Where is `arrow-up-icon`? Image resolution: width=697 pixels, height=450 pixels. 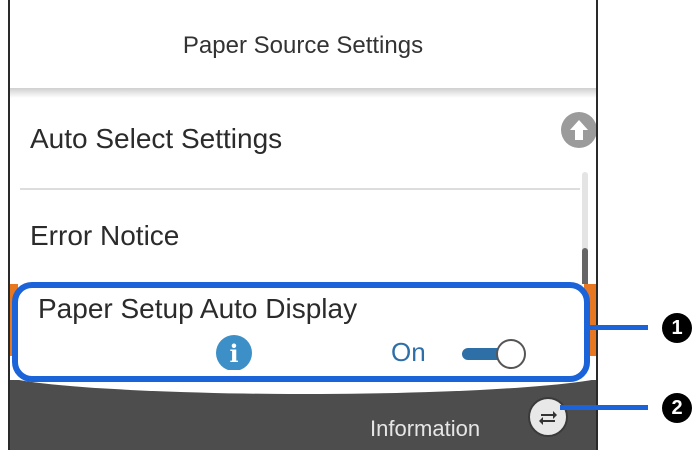
arrow-up-icon is located at coordinates (579, 130).